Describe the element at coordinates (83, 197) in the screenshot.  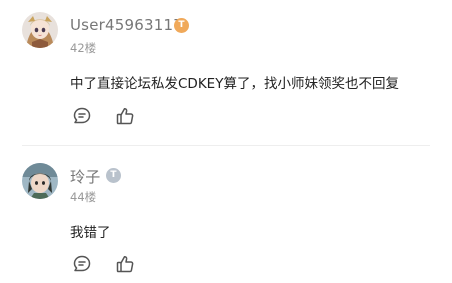
I see `floor-number: 44楼` at that location.